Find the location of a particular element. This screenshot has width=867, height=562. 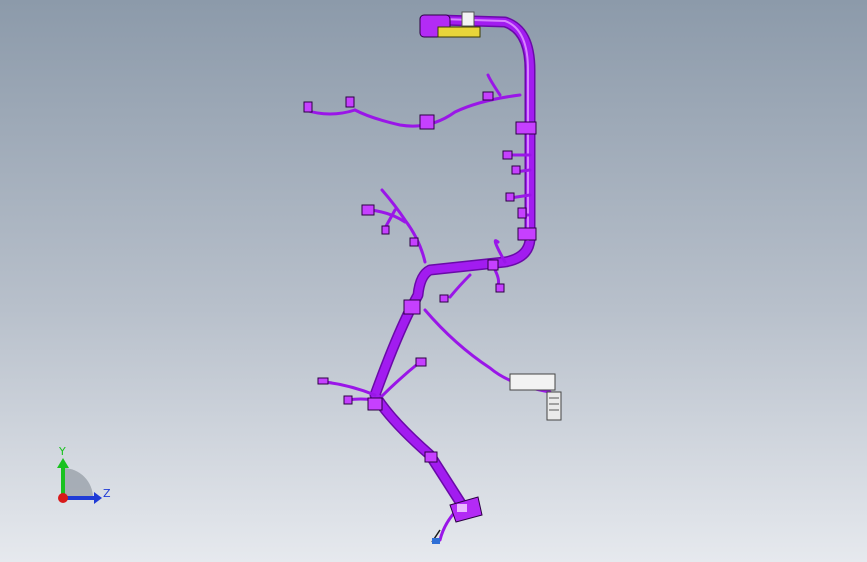

axis-triad: Y Z is located at coordinates (84, 474).